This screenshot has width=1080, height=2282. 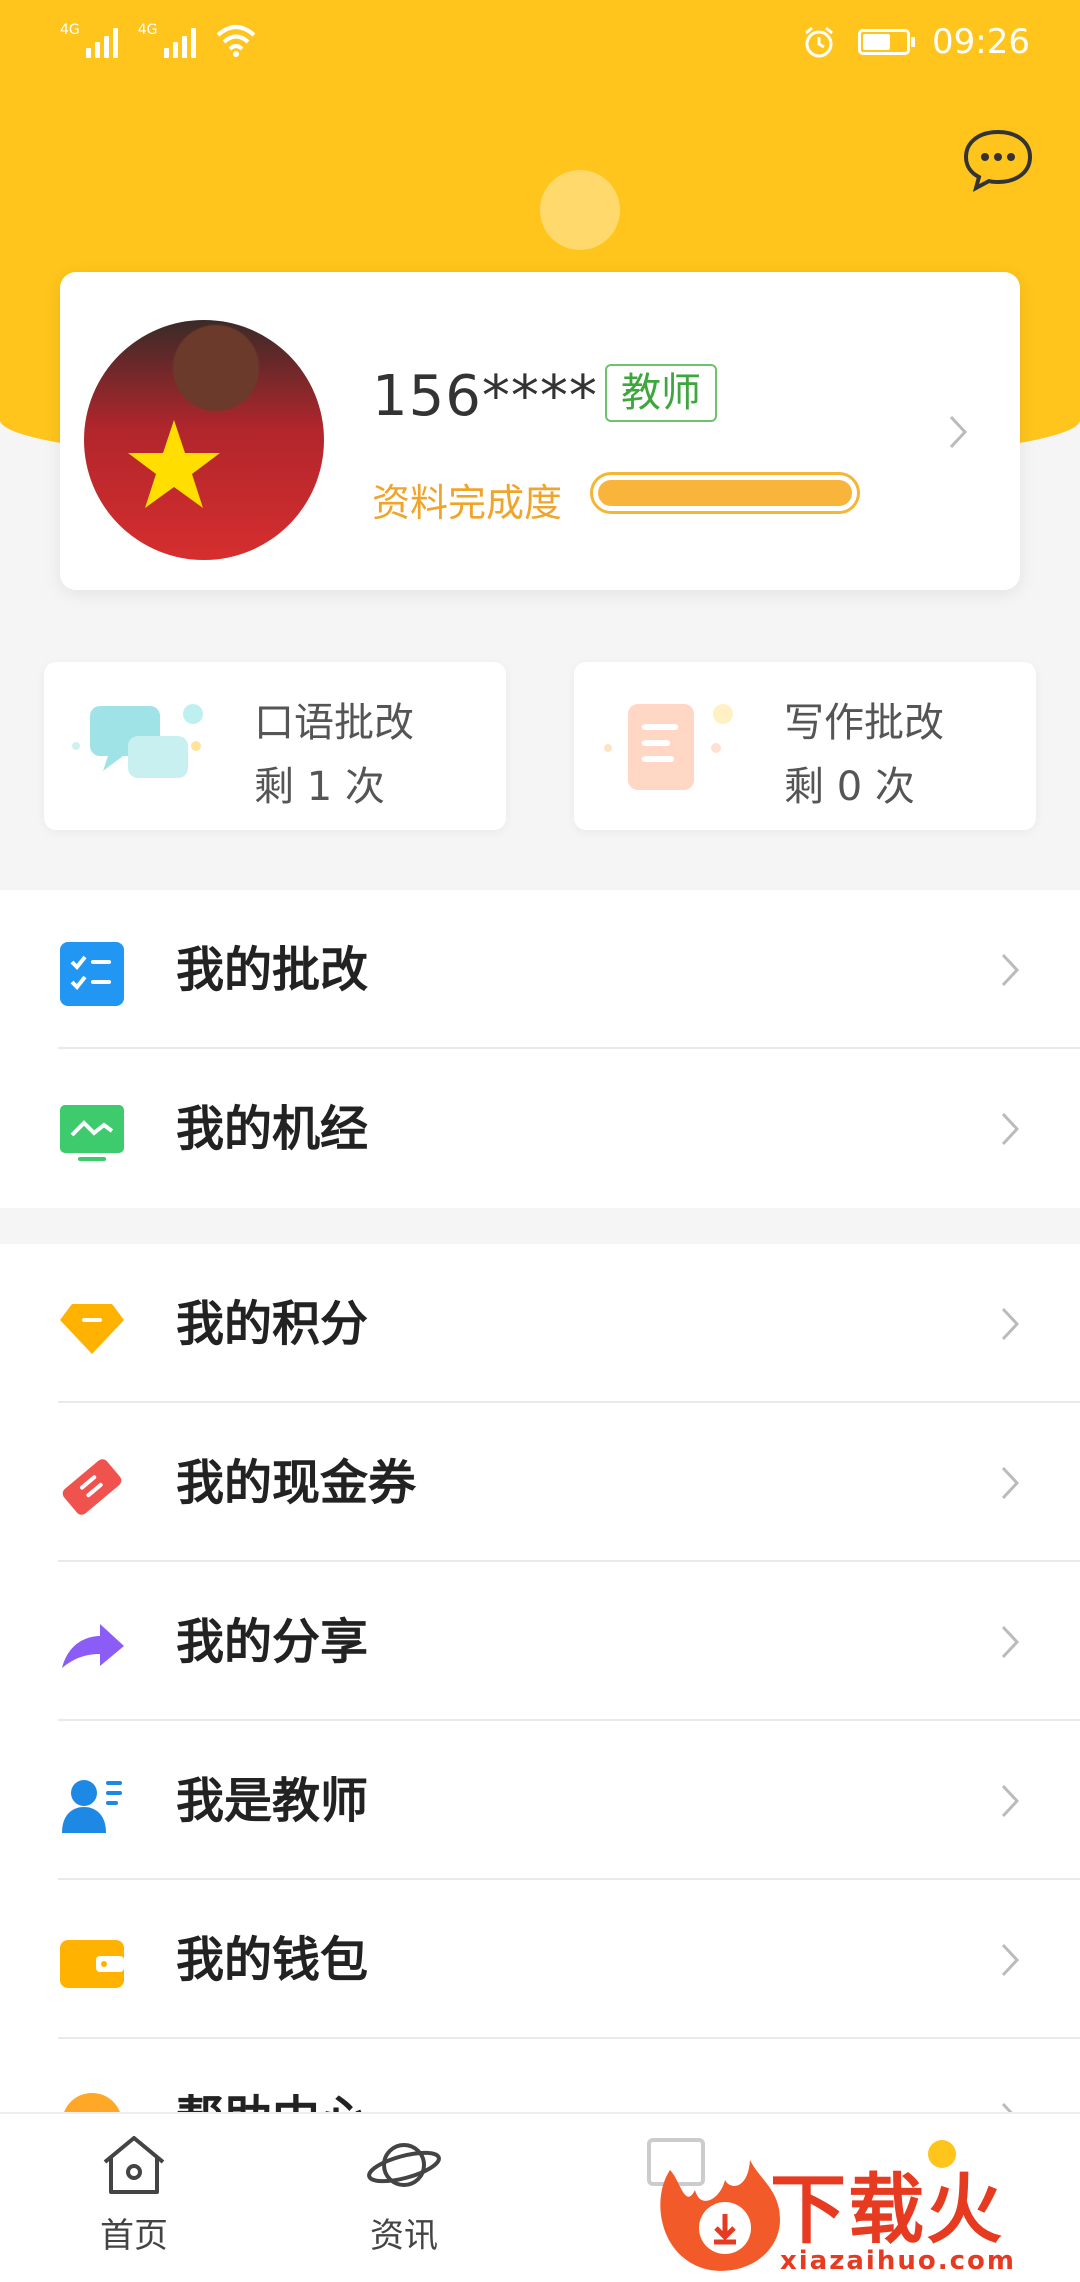 I want to click on signal-icon: 4G, so click(x=89, y=40).